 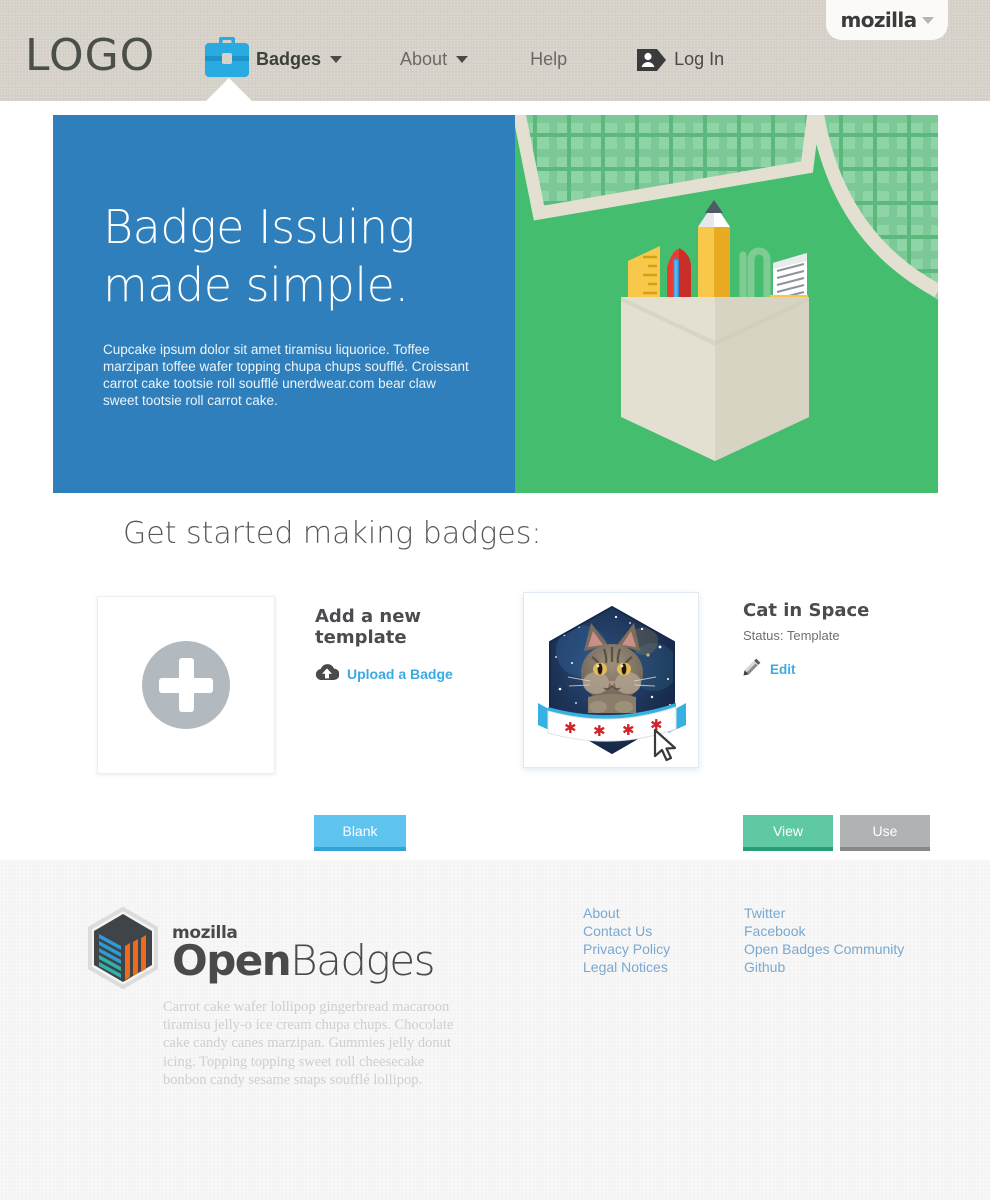 What do you see at coordinates (626, 913) in the screenshot?
I see `footer-link-about: About` at bounding box center [626, 913].